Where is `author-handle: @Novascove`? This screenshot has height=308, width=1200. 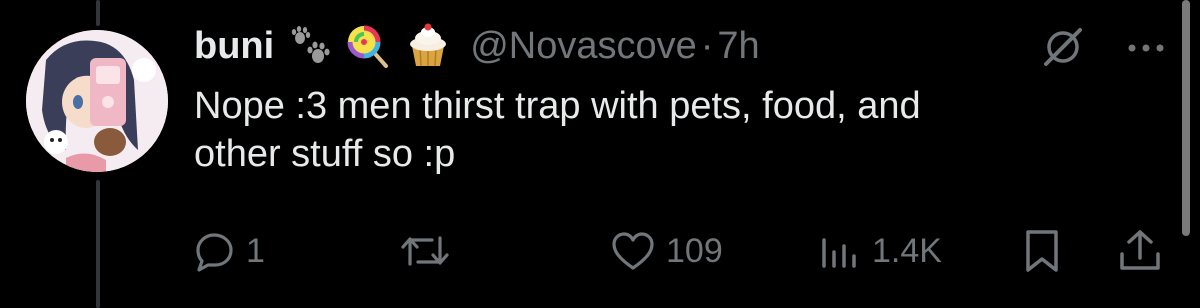 author-handle: @Novascove is located at coordinates (583, 46).